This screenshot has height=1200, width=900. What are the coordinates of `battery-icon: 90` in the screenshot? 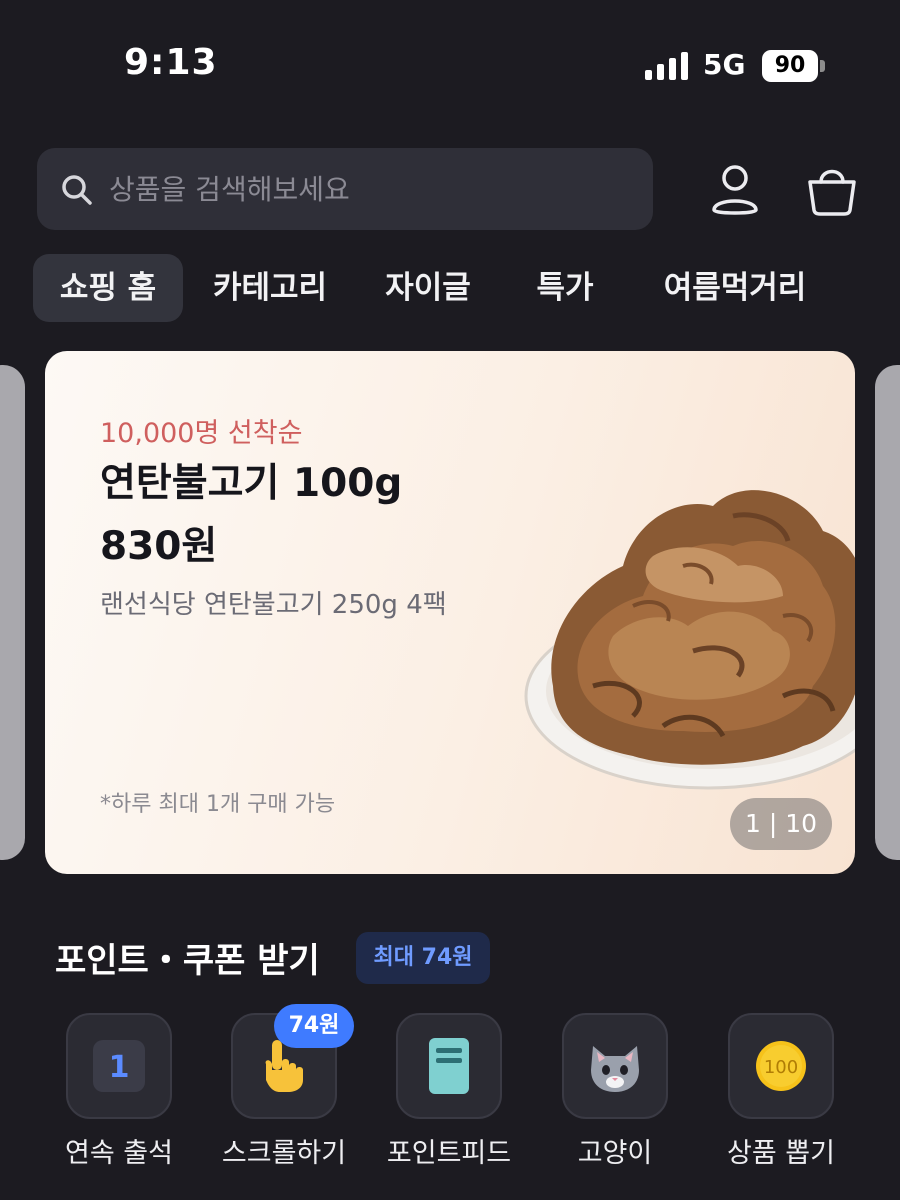 It's located at (790, 66).